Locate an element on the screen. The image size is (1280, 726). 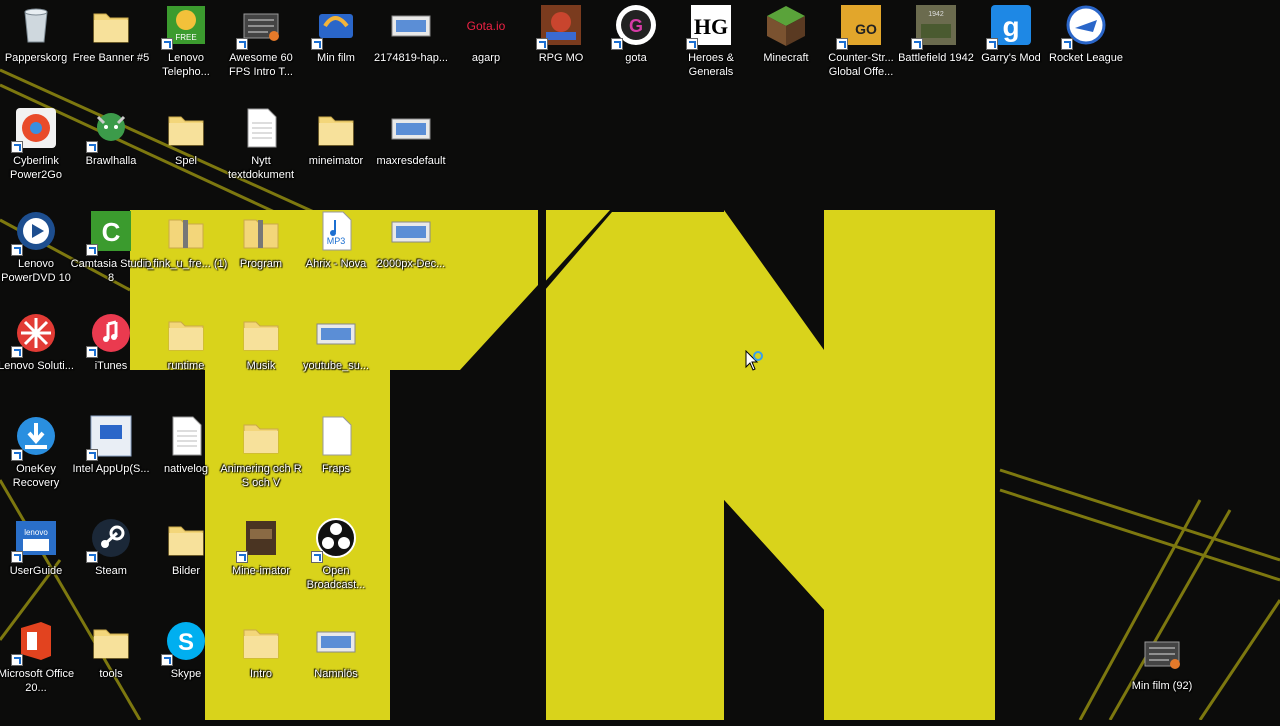
desktop-icon-animering: Animering och R S och V is located at coordinates (261, 461).